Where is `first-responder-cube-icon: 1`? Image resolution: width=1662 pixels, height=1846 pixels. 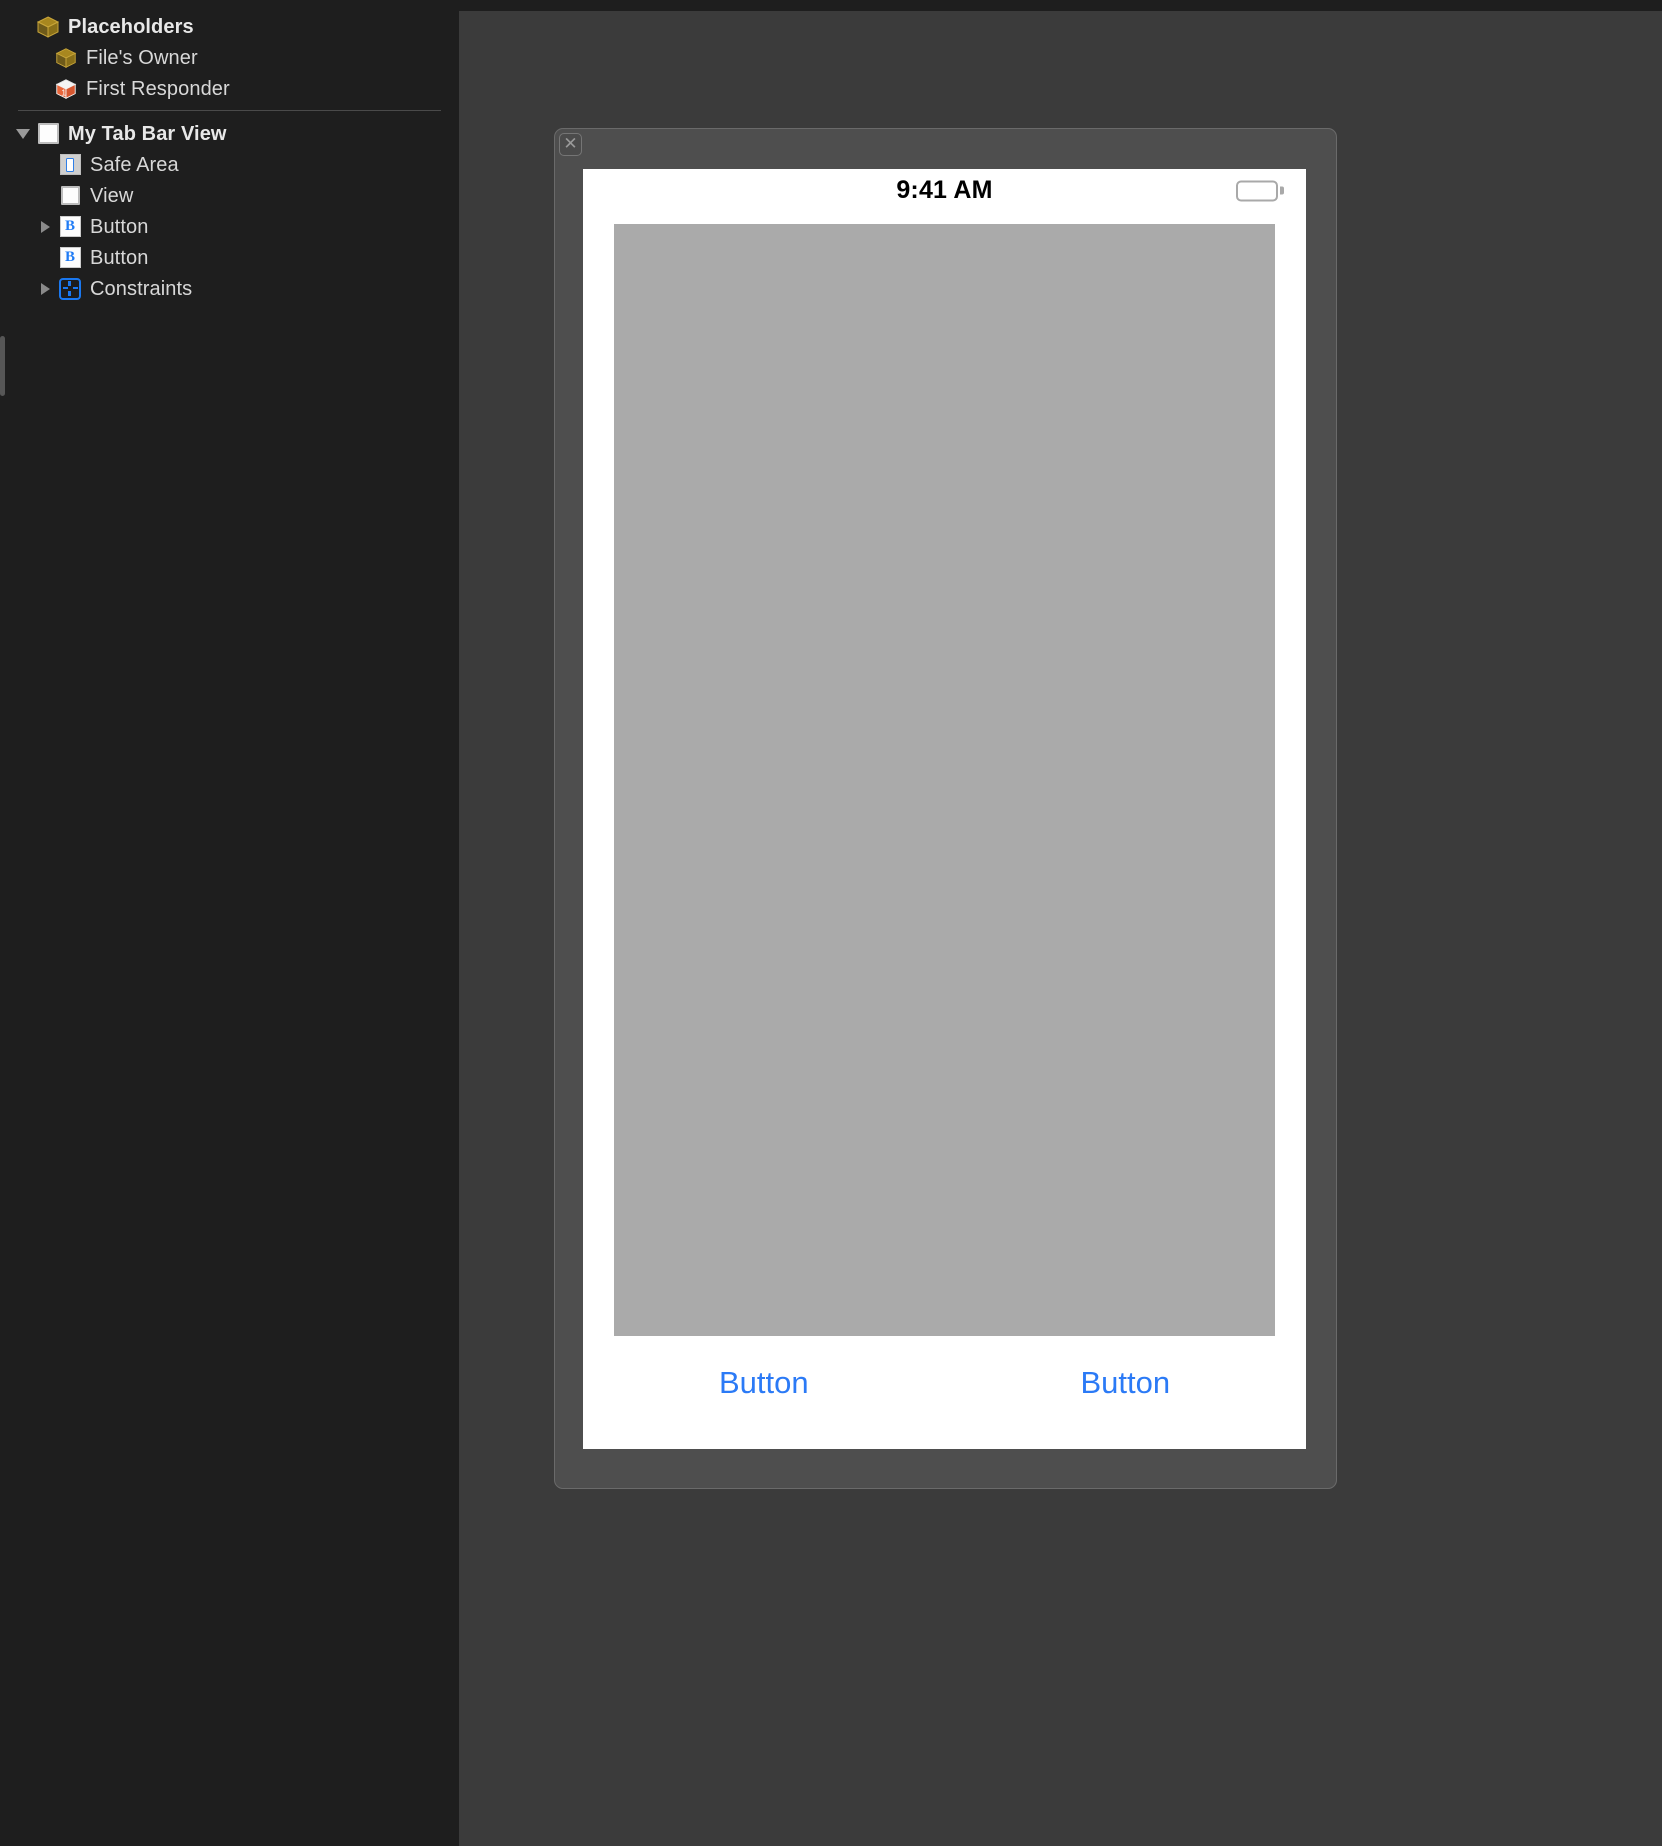
first-responder-cube-icon: 1 is located at coordinates (66, 89).